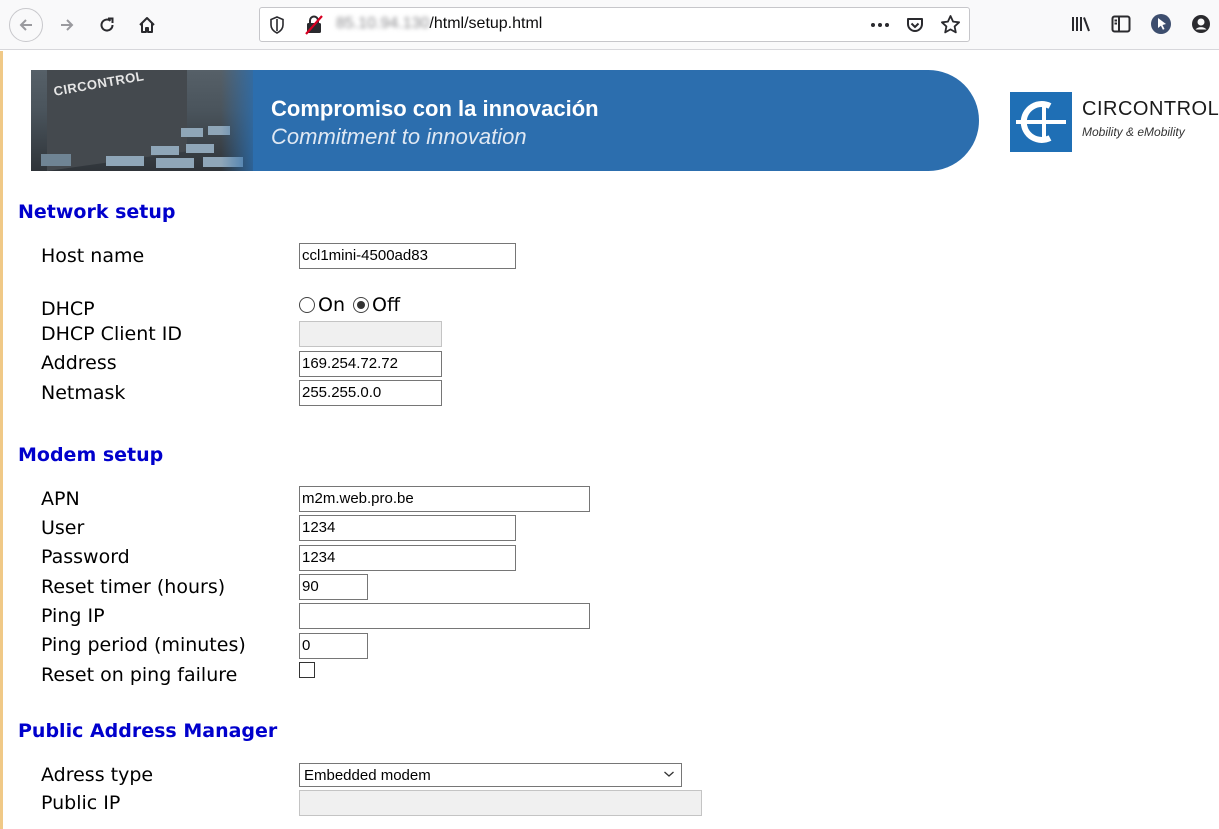 The height and width of the screenshot is (829, 1219). What do you see at coordinates (669, 774) in the screenshot?
I see `chevron-down-icon` at bounding box center [669, 774].